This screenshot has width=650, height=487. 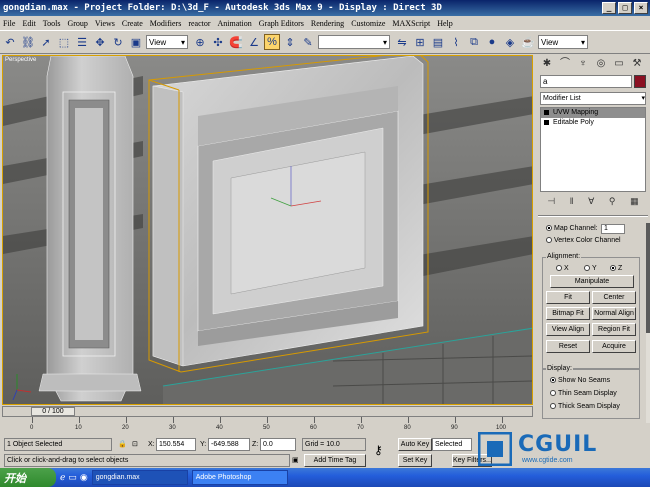 What do you see at coordinates (549, 240) in the screenshot?
I see `vertex-color-radio` at bounding box center [549, 240].